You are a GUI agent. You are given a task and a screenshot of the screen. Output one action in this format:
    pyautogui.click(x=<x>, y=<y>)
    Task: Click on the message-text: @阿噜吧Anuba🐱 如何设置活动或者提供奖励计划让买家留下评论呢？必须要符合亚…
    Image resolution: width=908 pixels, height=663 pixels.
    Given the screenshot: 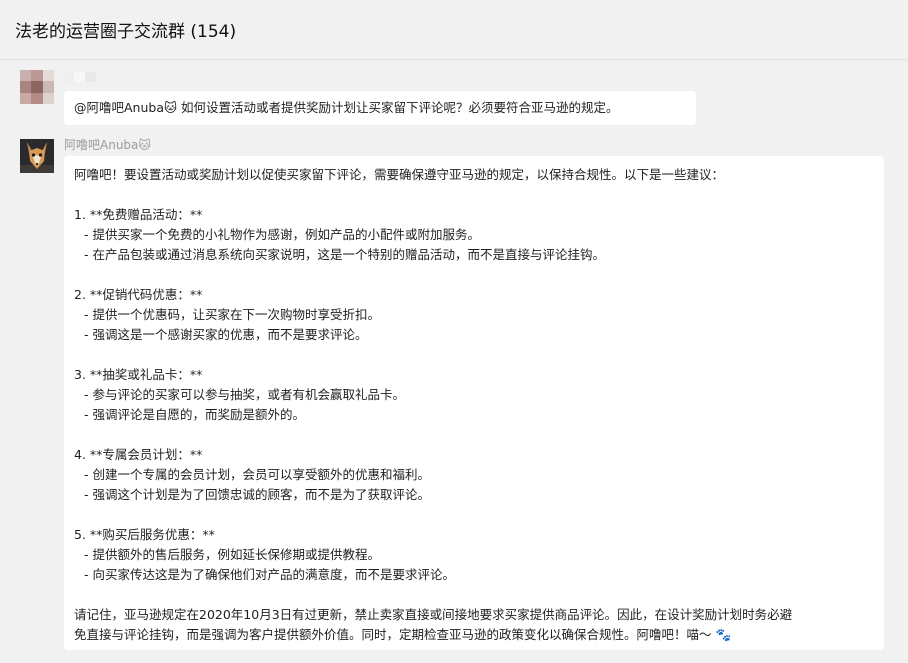 What is the action you would take?
    pyautogui.click(x=346, y=107)
    